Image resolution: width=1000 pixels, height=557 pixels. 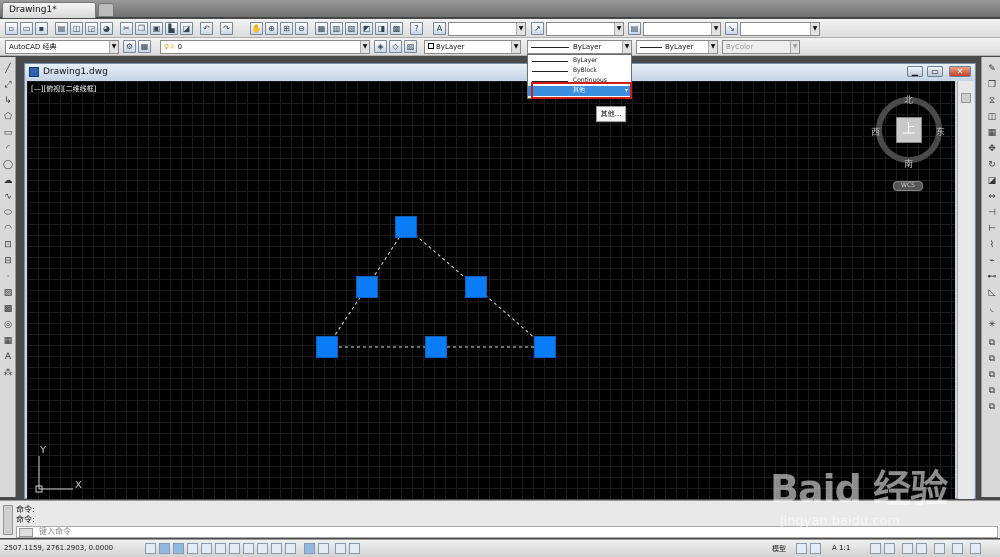 I want to click on drawing-window-titlebar: Drawing1.dwg ▁ ▭ ✕, so click(x=500, y=72).